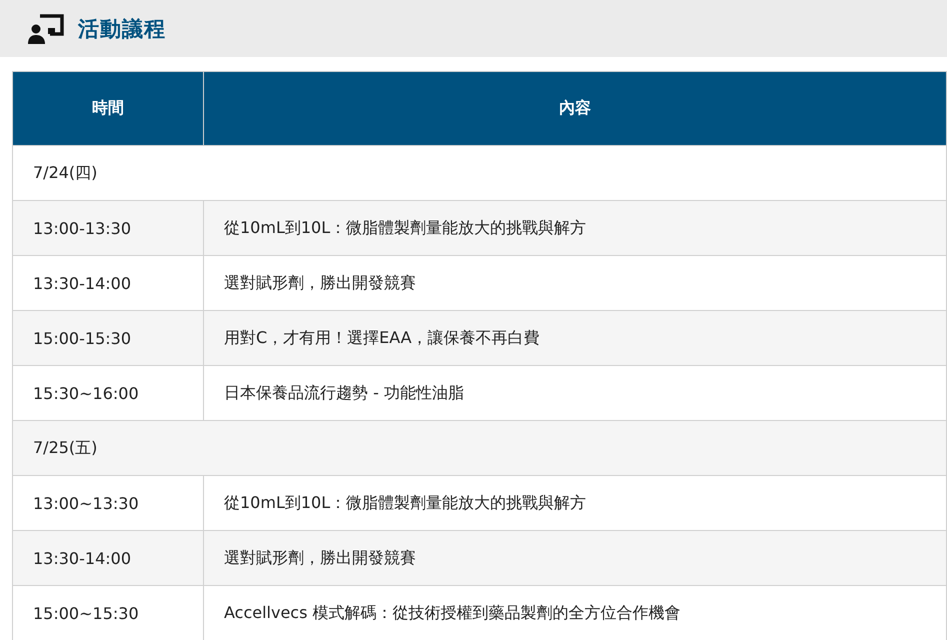 The height and width of the screenshot is (640, 947). What do you see at coordinates (108, 338) in the screenshot?
I see `time-cell: 15:00-15:30` at bounding box center [108, 338].